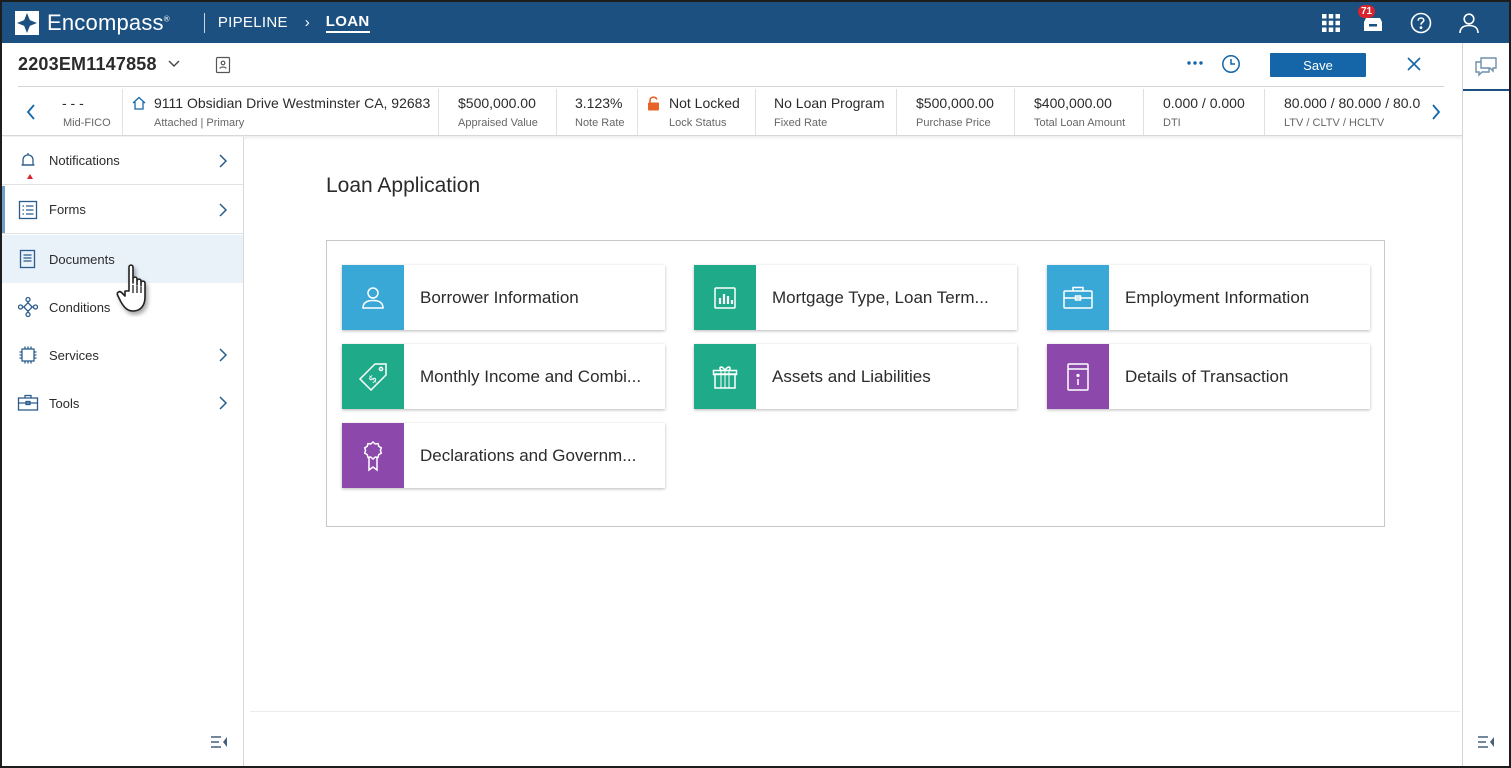 Image resolution: width=1511 pixels, height=768 pixels. I want to click on appraised-value-label: Appraised Value, so click(498, 123).